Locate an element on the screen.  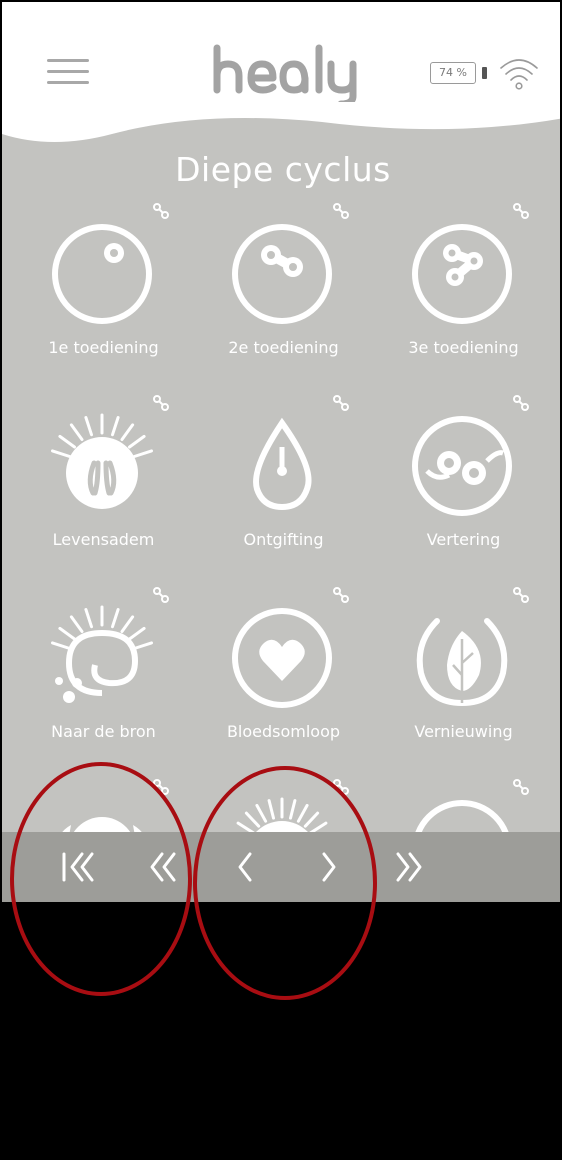
wifi-icon is located at coordinates (519, 74).